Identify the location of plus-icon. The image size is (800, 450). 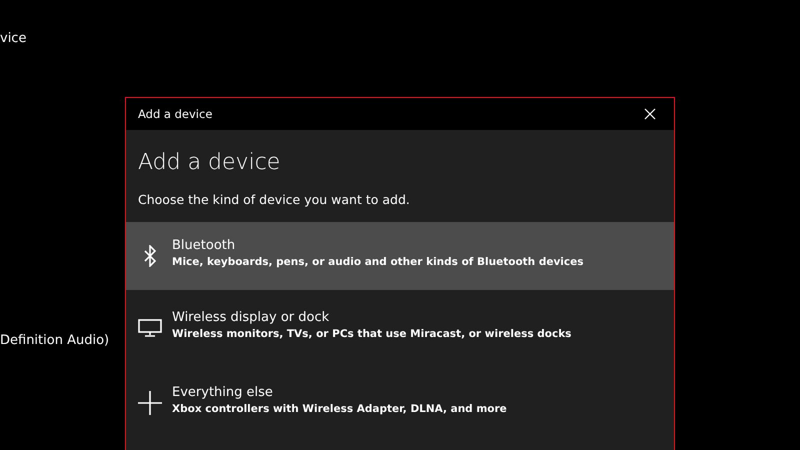
(150, 402).